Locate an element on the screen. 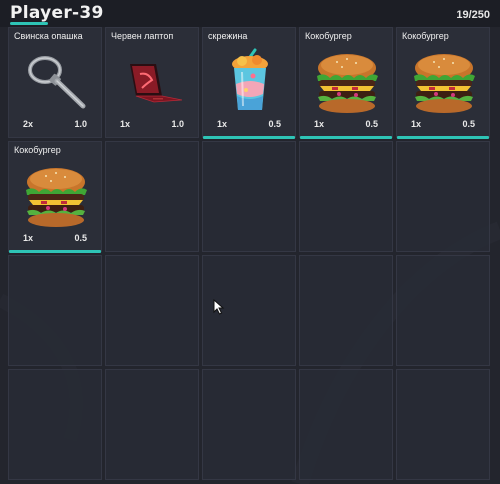 The height and width of the screenshot is (484, 500). player-name: Player-39 is located at coordinates (57, 13).